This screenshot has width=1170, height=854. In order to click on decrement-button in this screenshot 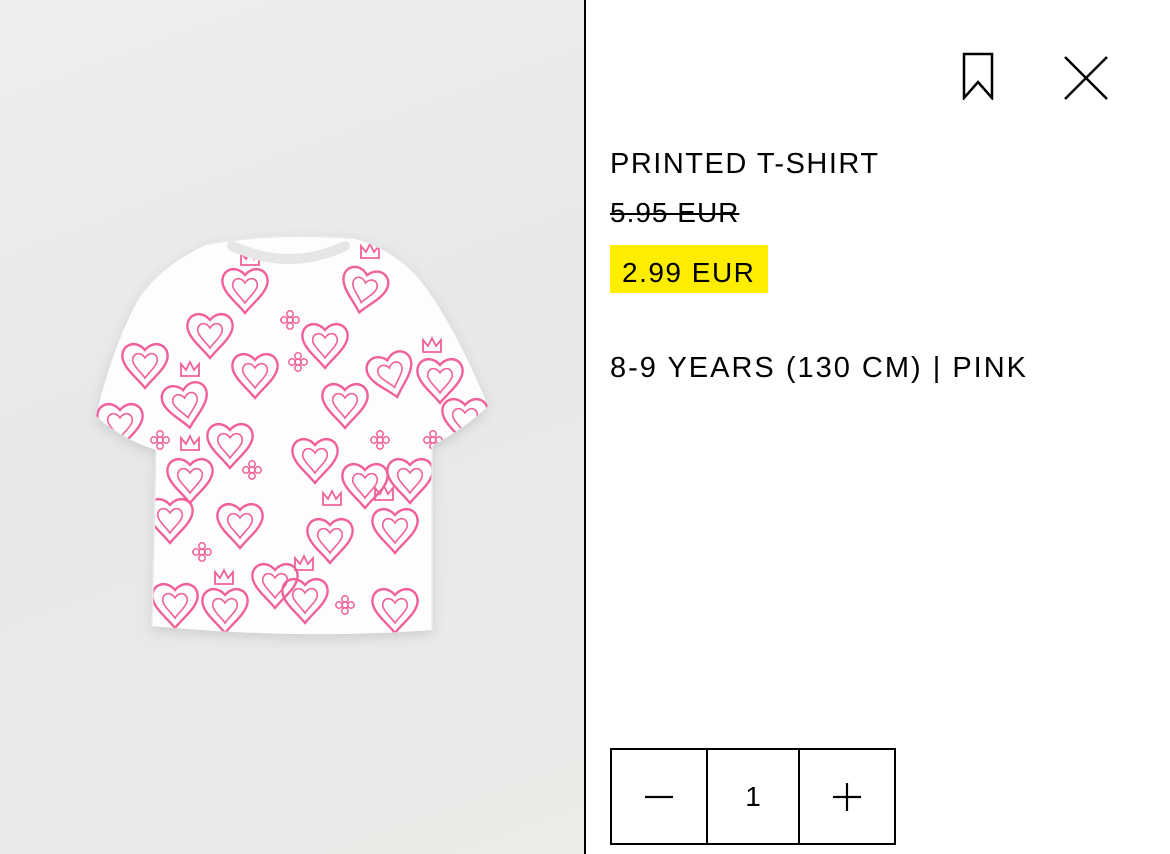, I will do `click(659, 796)`.